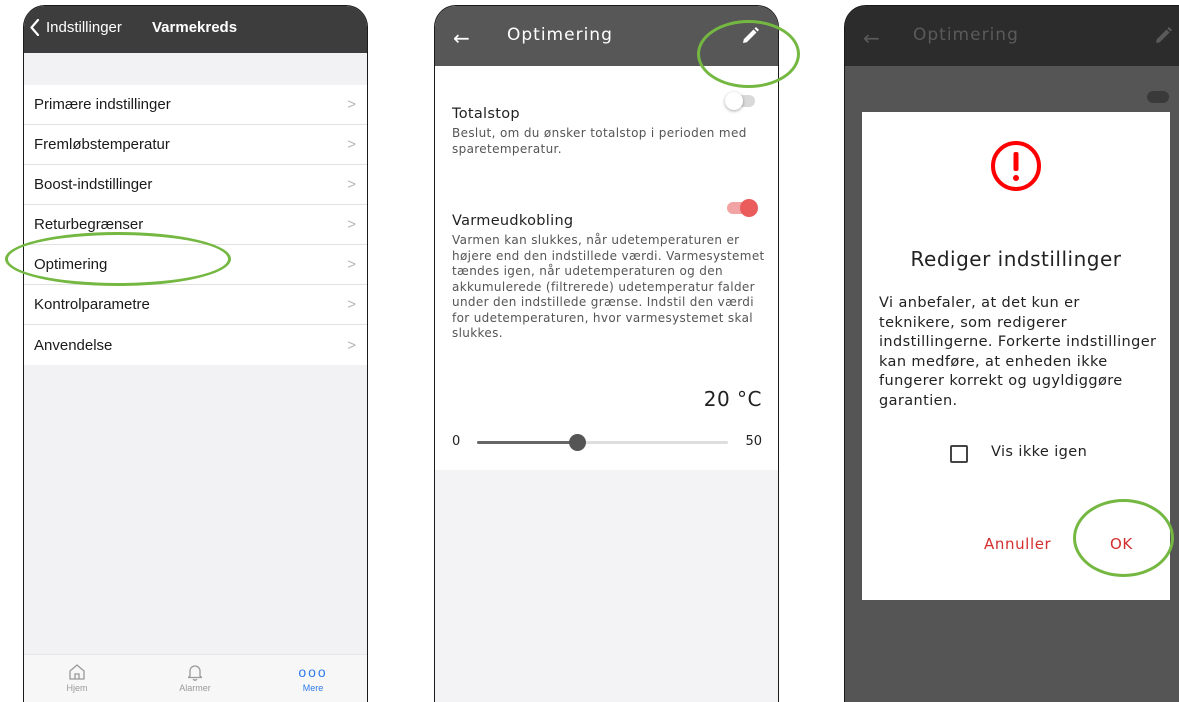 The height and width of the screenshot is (702, 1179). What do you see at coordinates (732, 399) in the screenshot?
I see `temperature-value: 20 °C` at bounding box center [732, 399].